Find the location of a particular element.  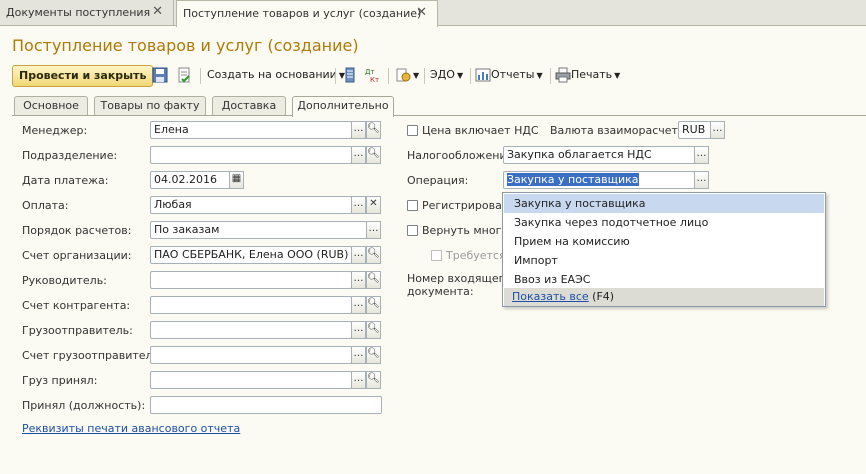

svg-text: Кт is located at coordinates (374, 79).